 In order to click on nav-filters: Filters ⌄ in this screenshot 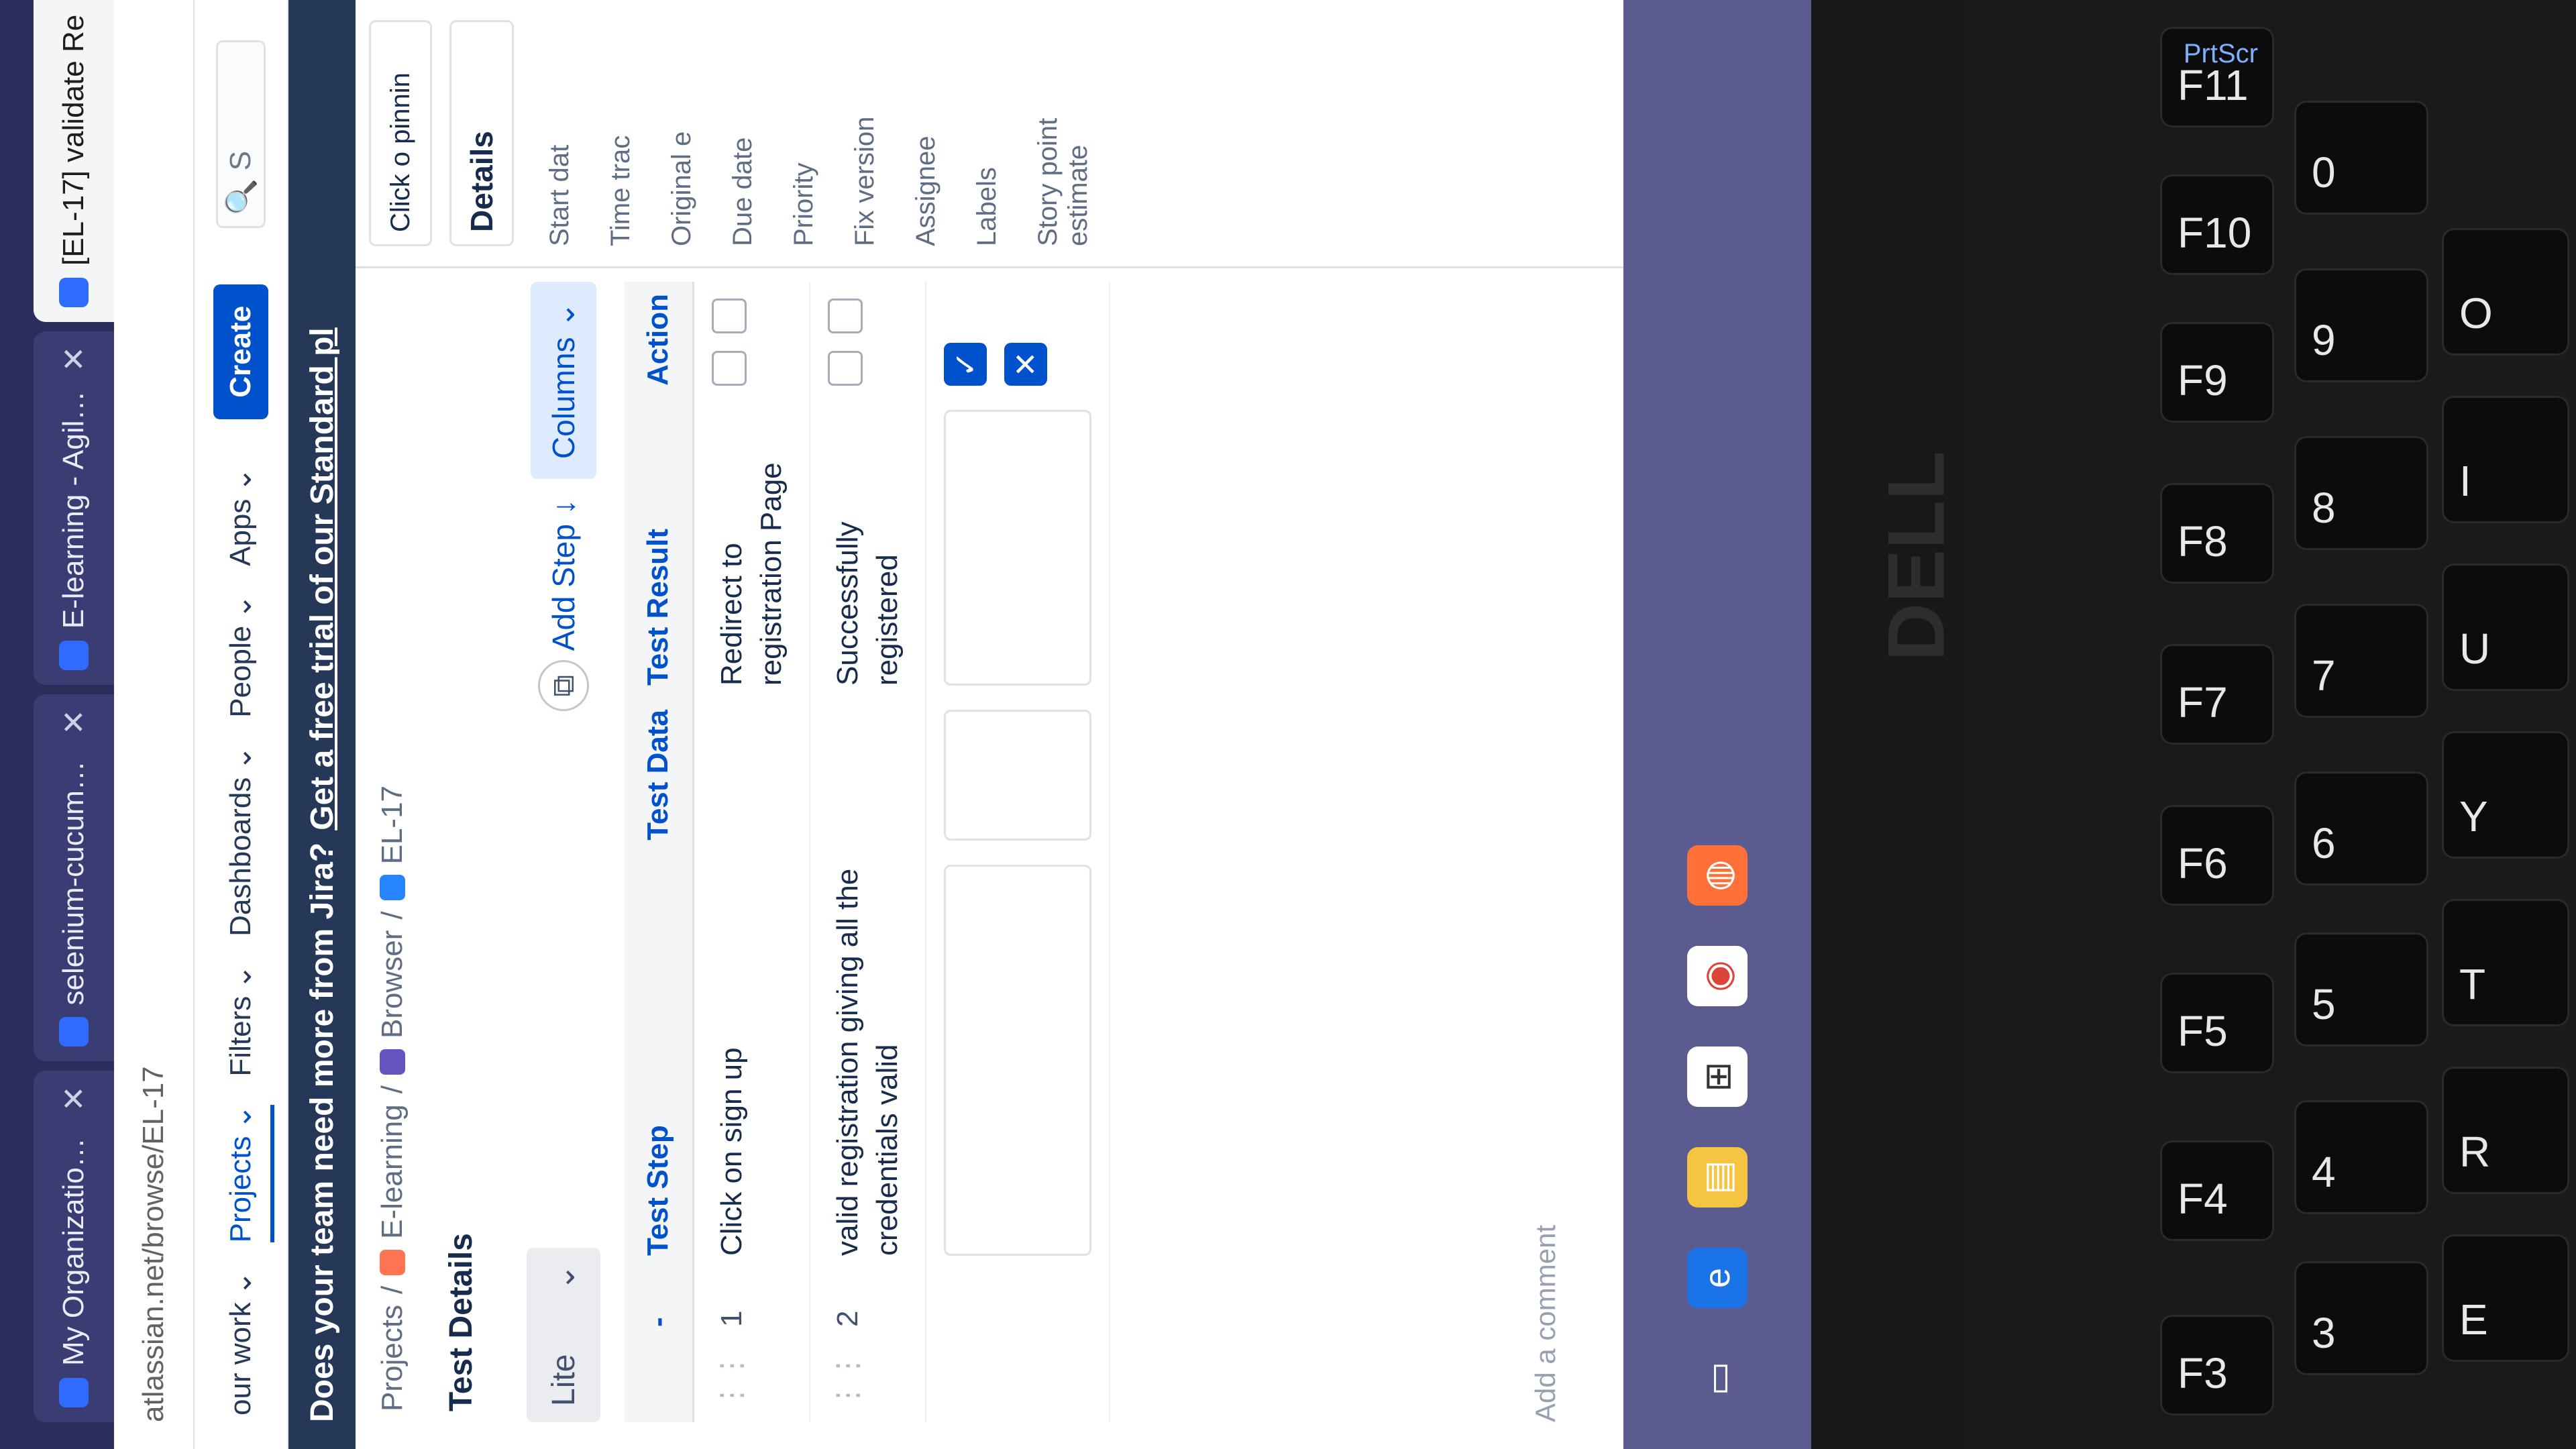, I will do `click(241, 1021)`.